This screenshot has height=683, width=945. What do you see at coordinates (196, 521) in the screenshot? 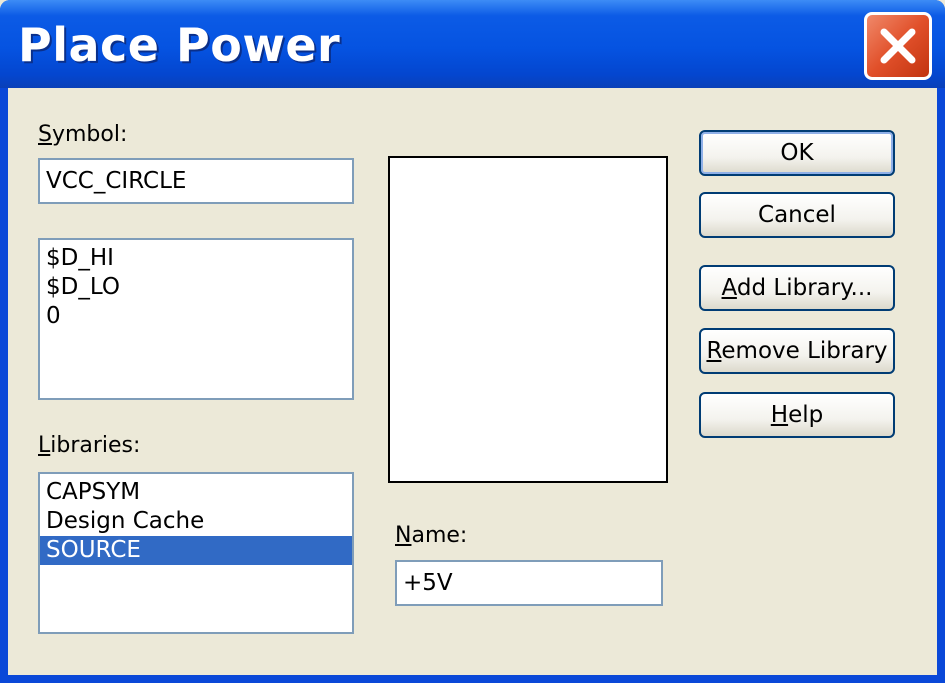
I see `list-item: Design Cache` at bounding box center [196, 521].